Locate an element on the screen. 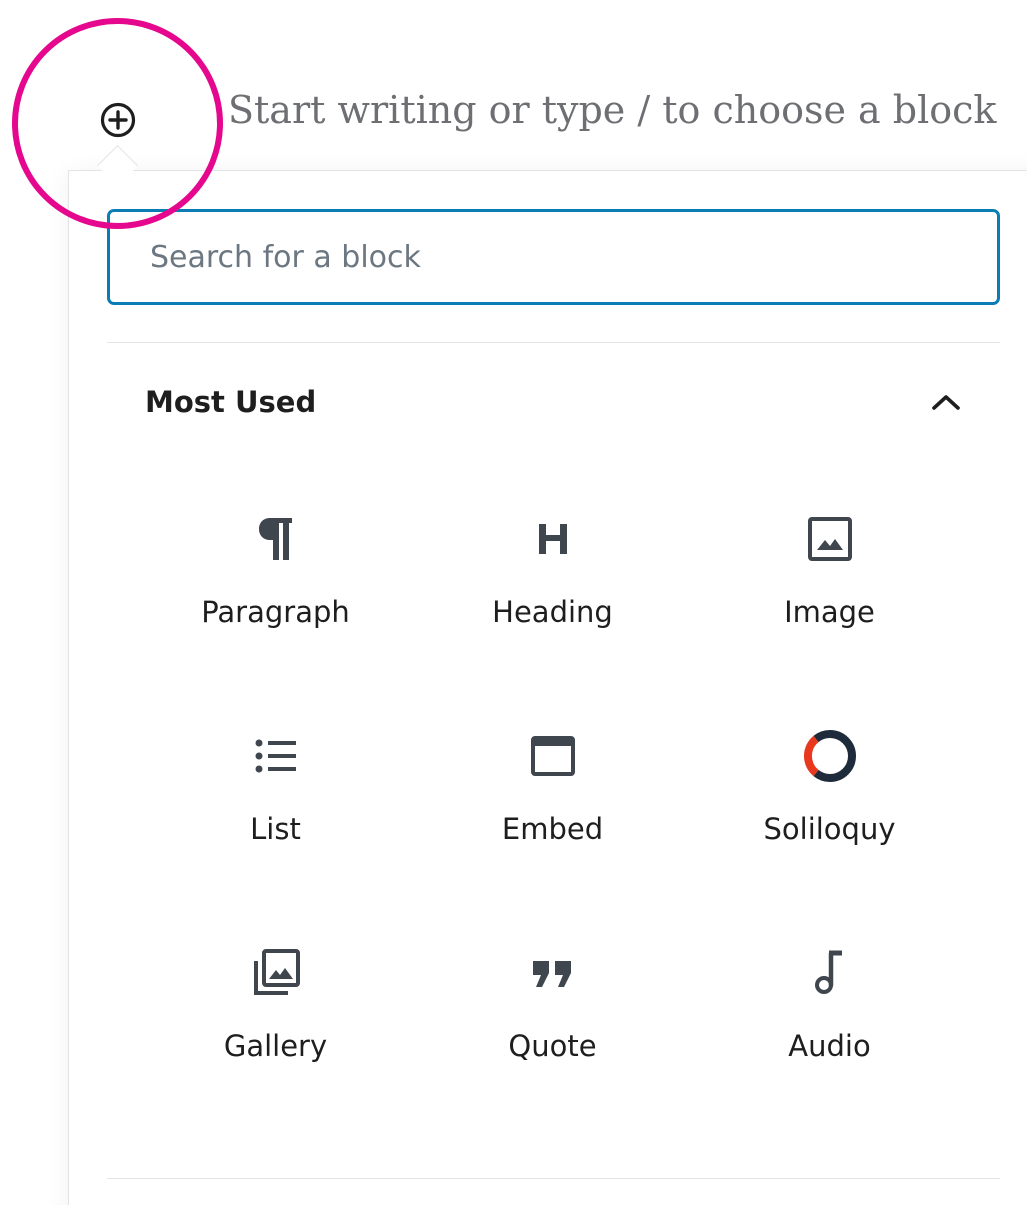 This screenshot has height=1205, width=1027. divider-top is located at coordinates (553, 342).